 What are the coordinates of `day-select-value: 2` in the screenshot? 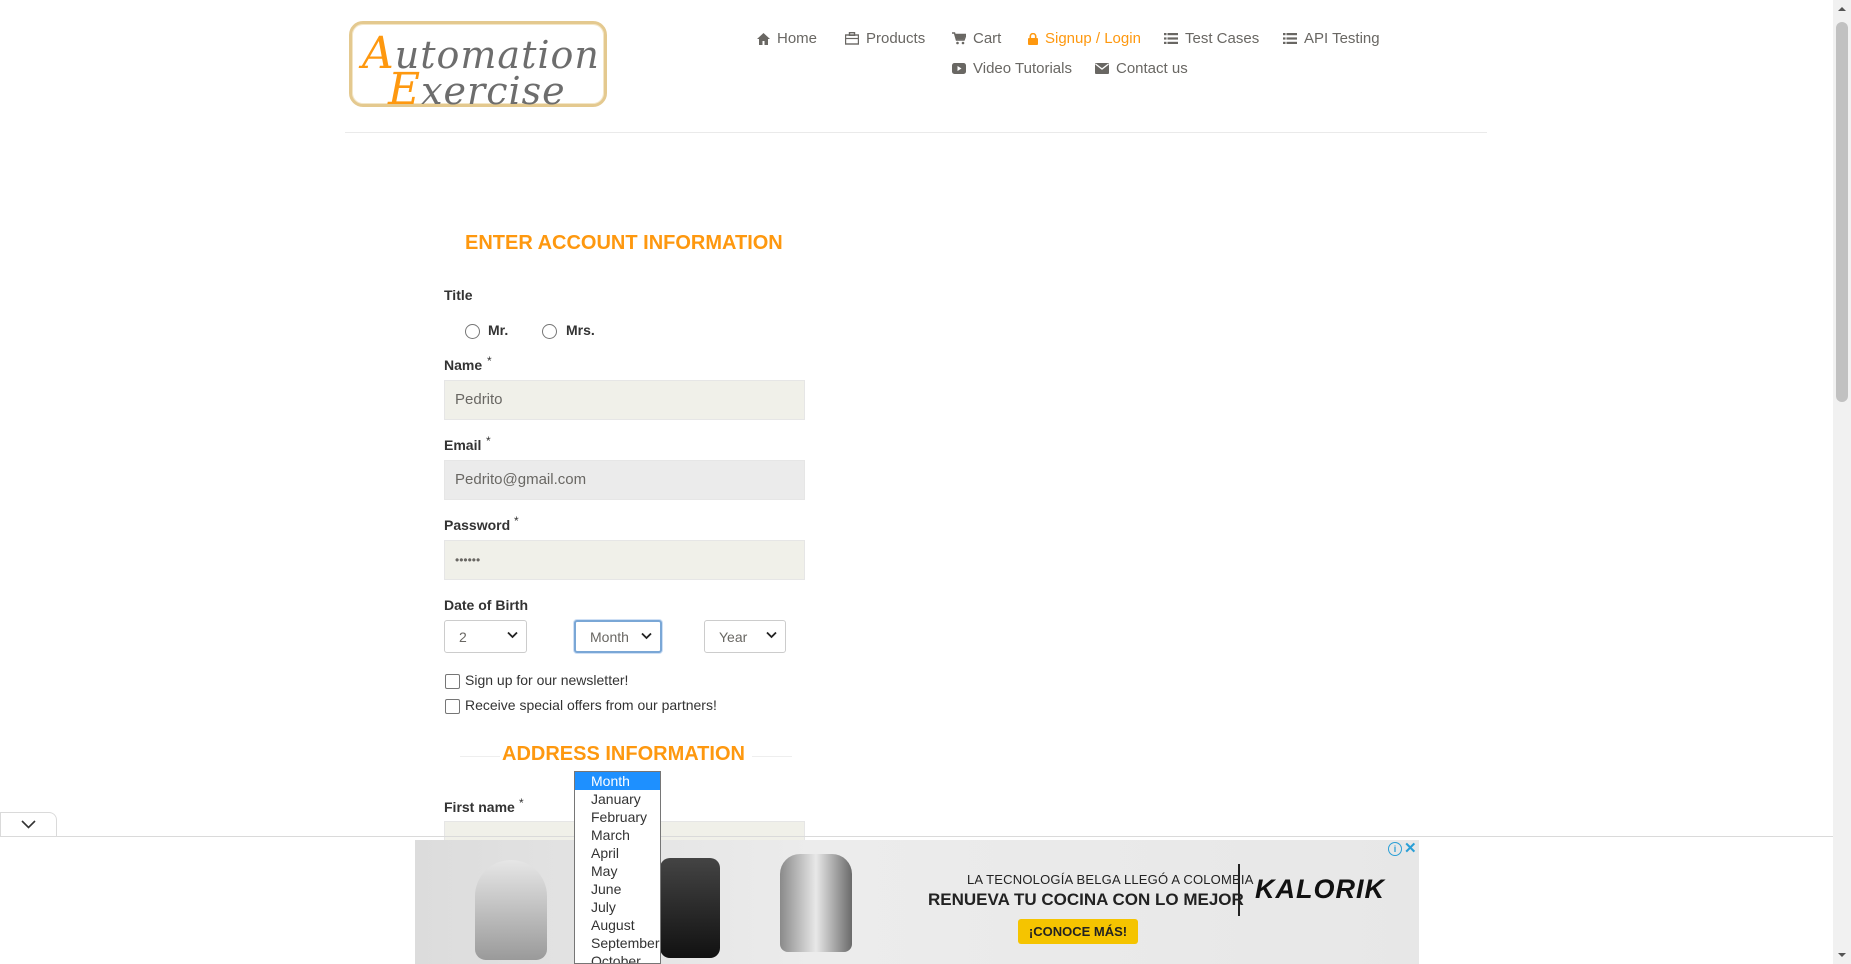 It's located at (463, 636).